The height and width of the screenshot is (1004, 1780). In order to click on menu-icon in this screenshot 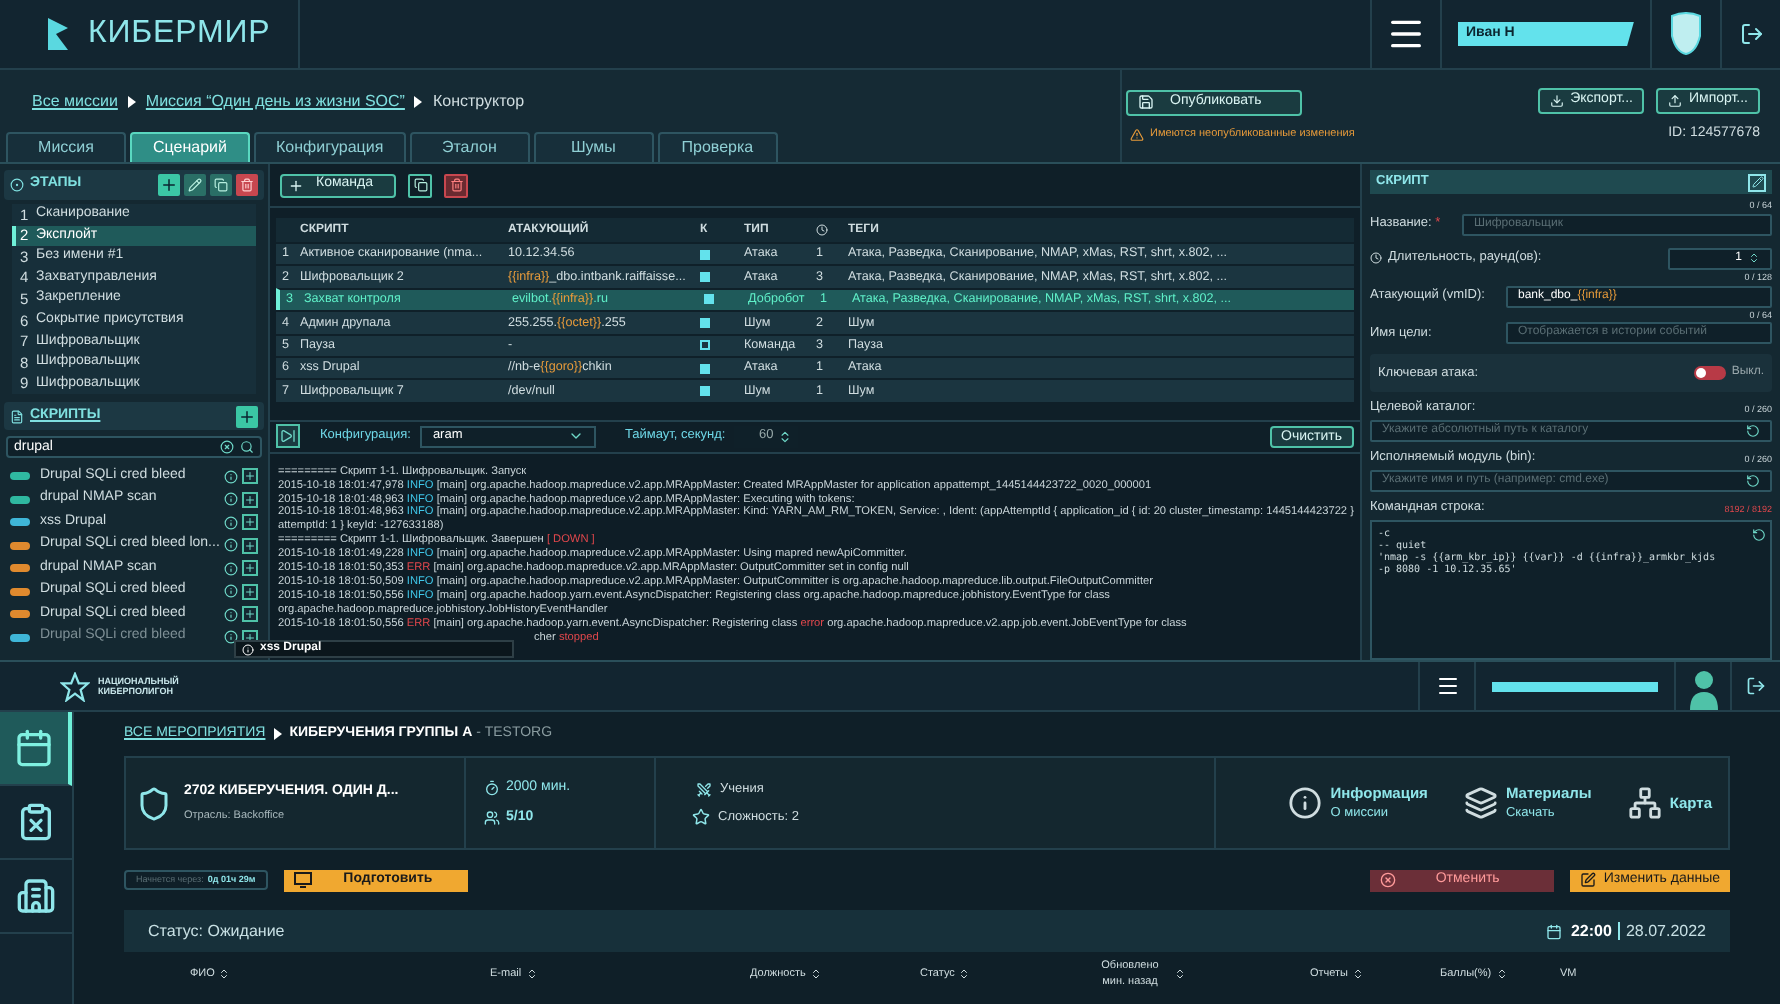, I will do `click(1447, 686)`.